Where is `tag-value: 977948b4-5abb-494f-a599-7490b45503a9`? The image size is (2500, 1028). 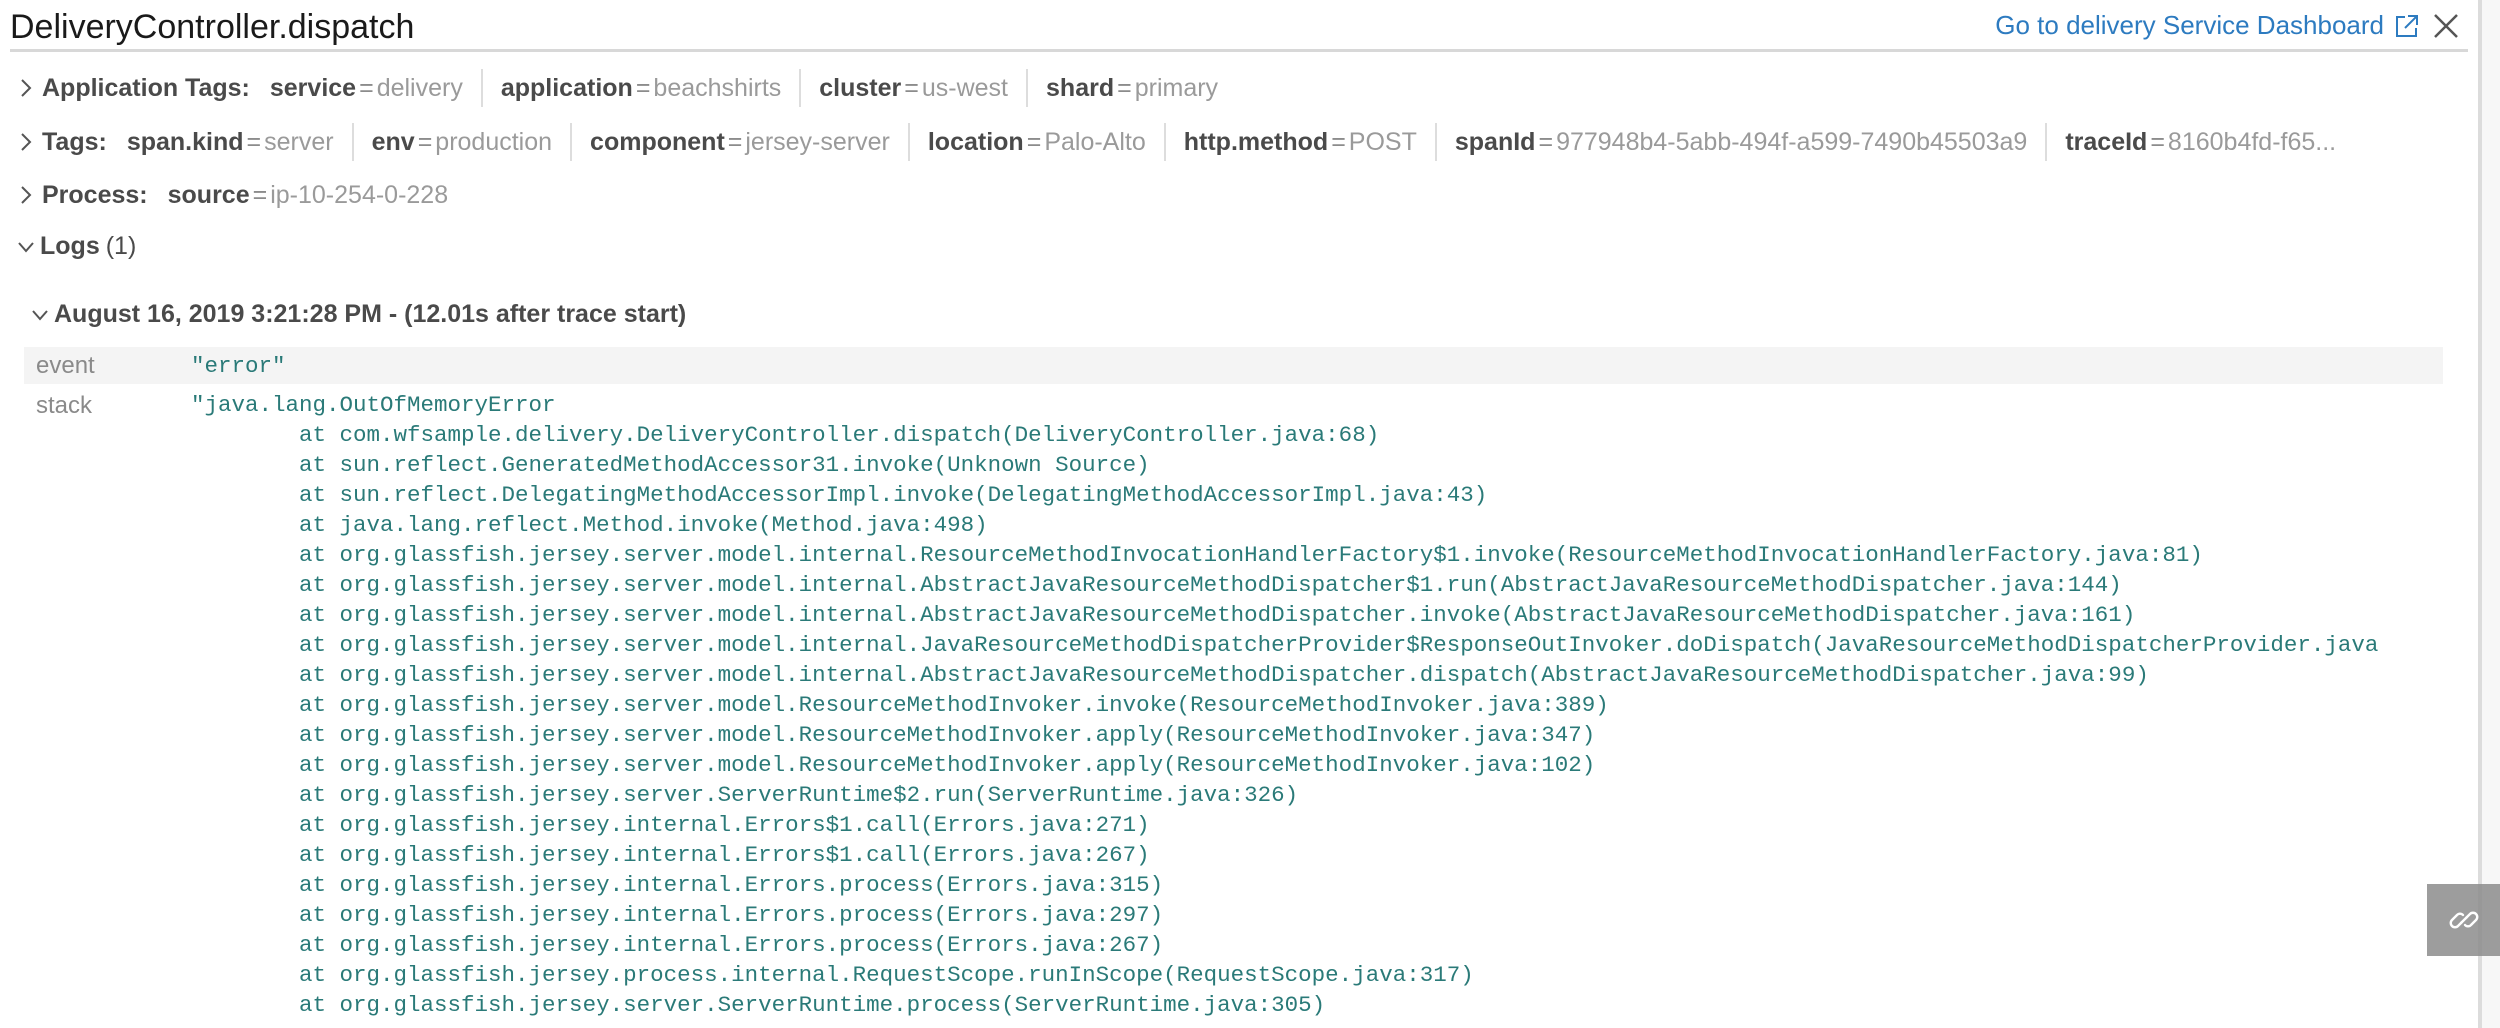
tag-value: 977948b4-5abb-494f-a599-7490b45503a9 is located at coordinates (1792, 141).